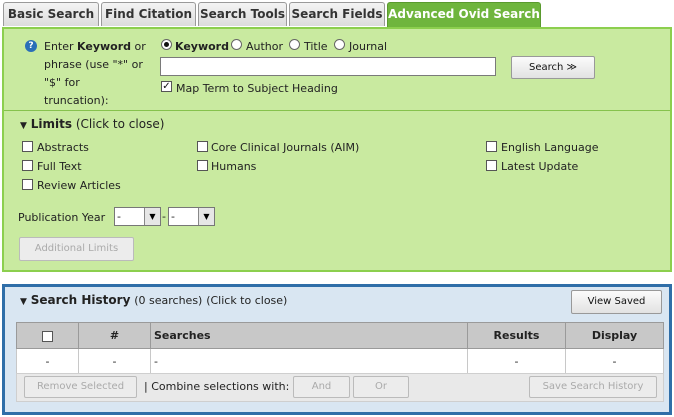 The image size is (674, 417). I want to click on search-prompt: Enter Keyword or, so click(95, 46).